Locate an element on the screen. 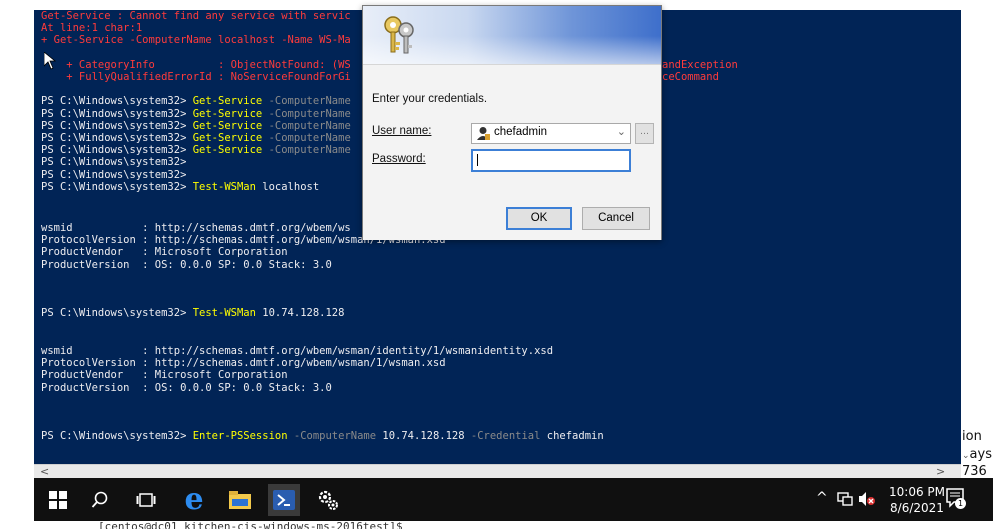  error-line: + CategoryInfo : ObjectNotFound: (WS is located at coordinates (196, 64).